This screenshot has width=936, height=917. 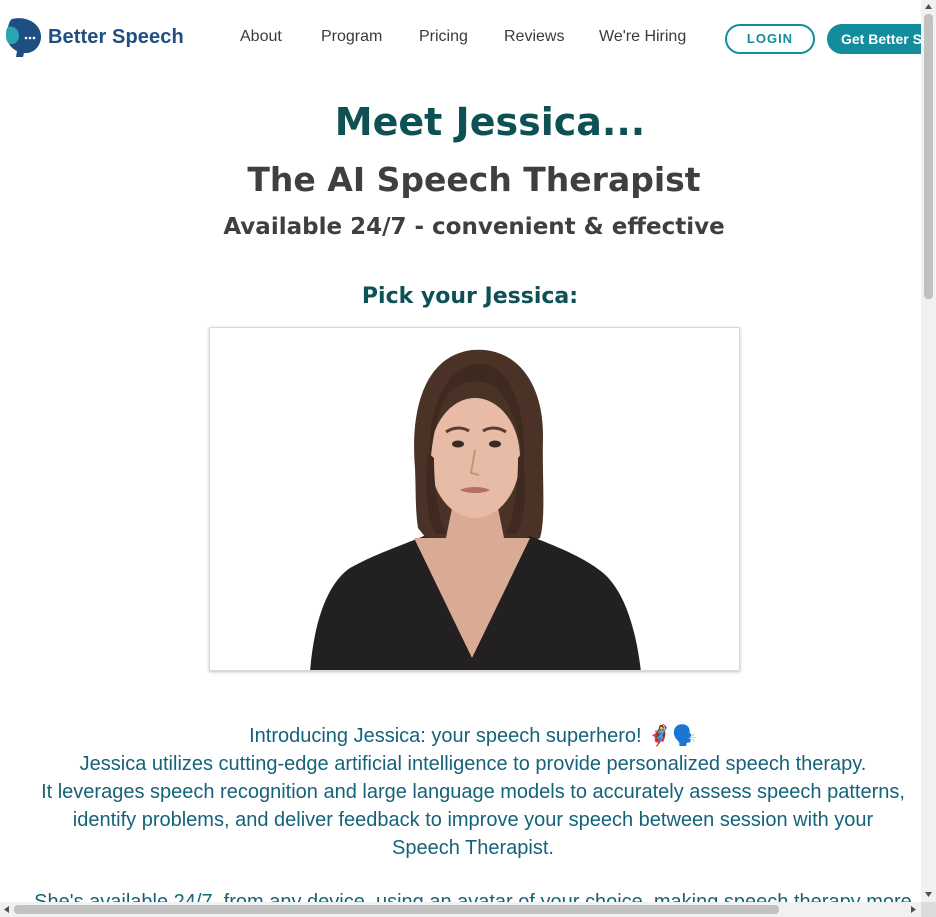 What do you see at coordinates (475, 509) in the screenshot?
I see `jessica-avatar-image` at bounding box center [475, 509].